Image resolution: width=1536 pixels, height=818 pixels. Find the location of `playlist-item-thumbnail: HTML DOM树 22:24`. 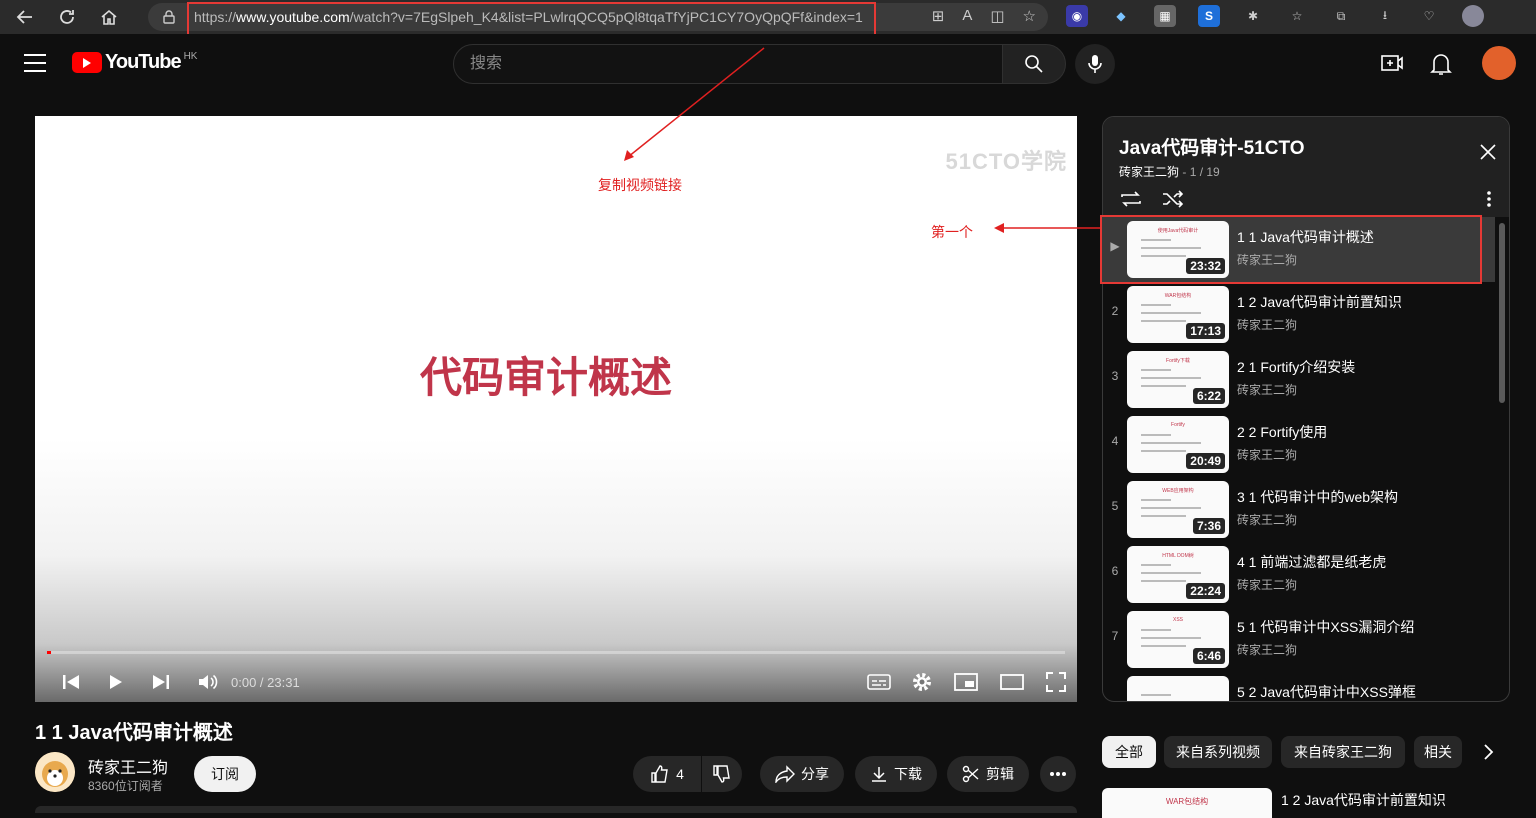

playlist-item-thumbnail: HTML DOM树 22:24 is located at coordinates (1178, 574).